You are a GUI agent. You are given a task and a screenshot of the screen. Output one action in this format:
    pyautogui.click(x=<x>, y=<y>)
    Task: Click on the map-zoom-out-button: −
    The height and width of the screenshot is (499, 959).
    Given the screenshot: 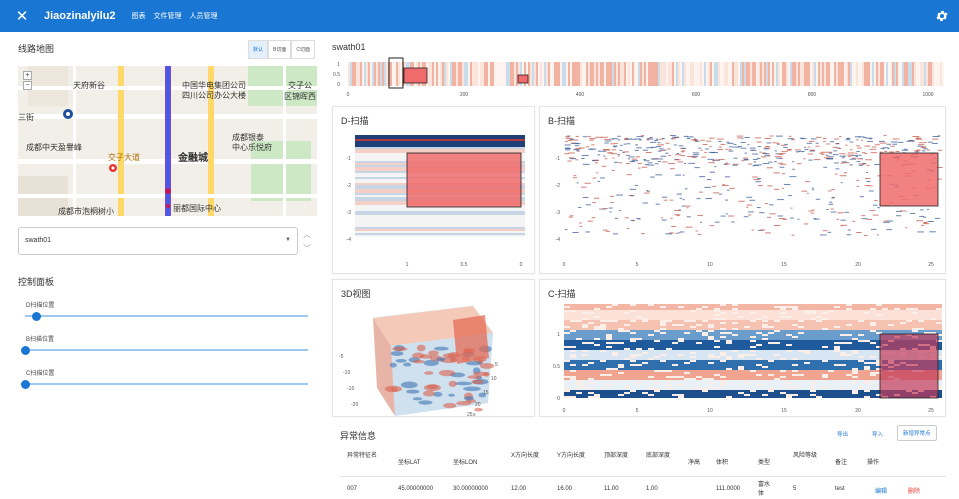 What is the action you would take?
    pyautogui.click(x=27, y=85)
    